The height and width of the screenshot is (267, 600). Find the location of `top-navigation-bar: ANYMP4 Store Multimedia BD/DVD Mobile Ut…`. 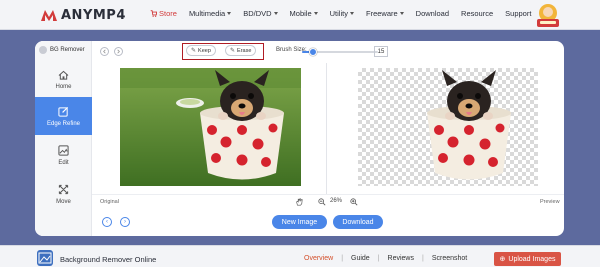

top-navigation-bar: ANYMP4 Store Multimedia BD/DVD Mobile Ut… is located at coordinates (300, 15).